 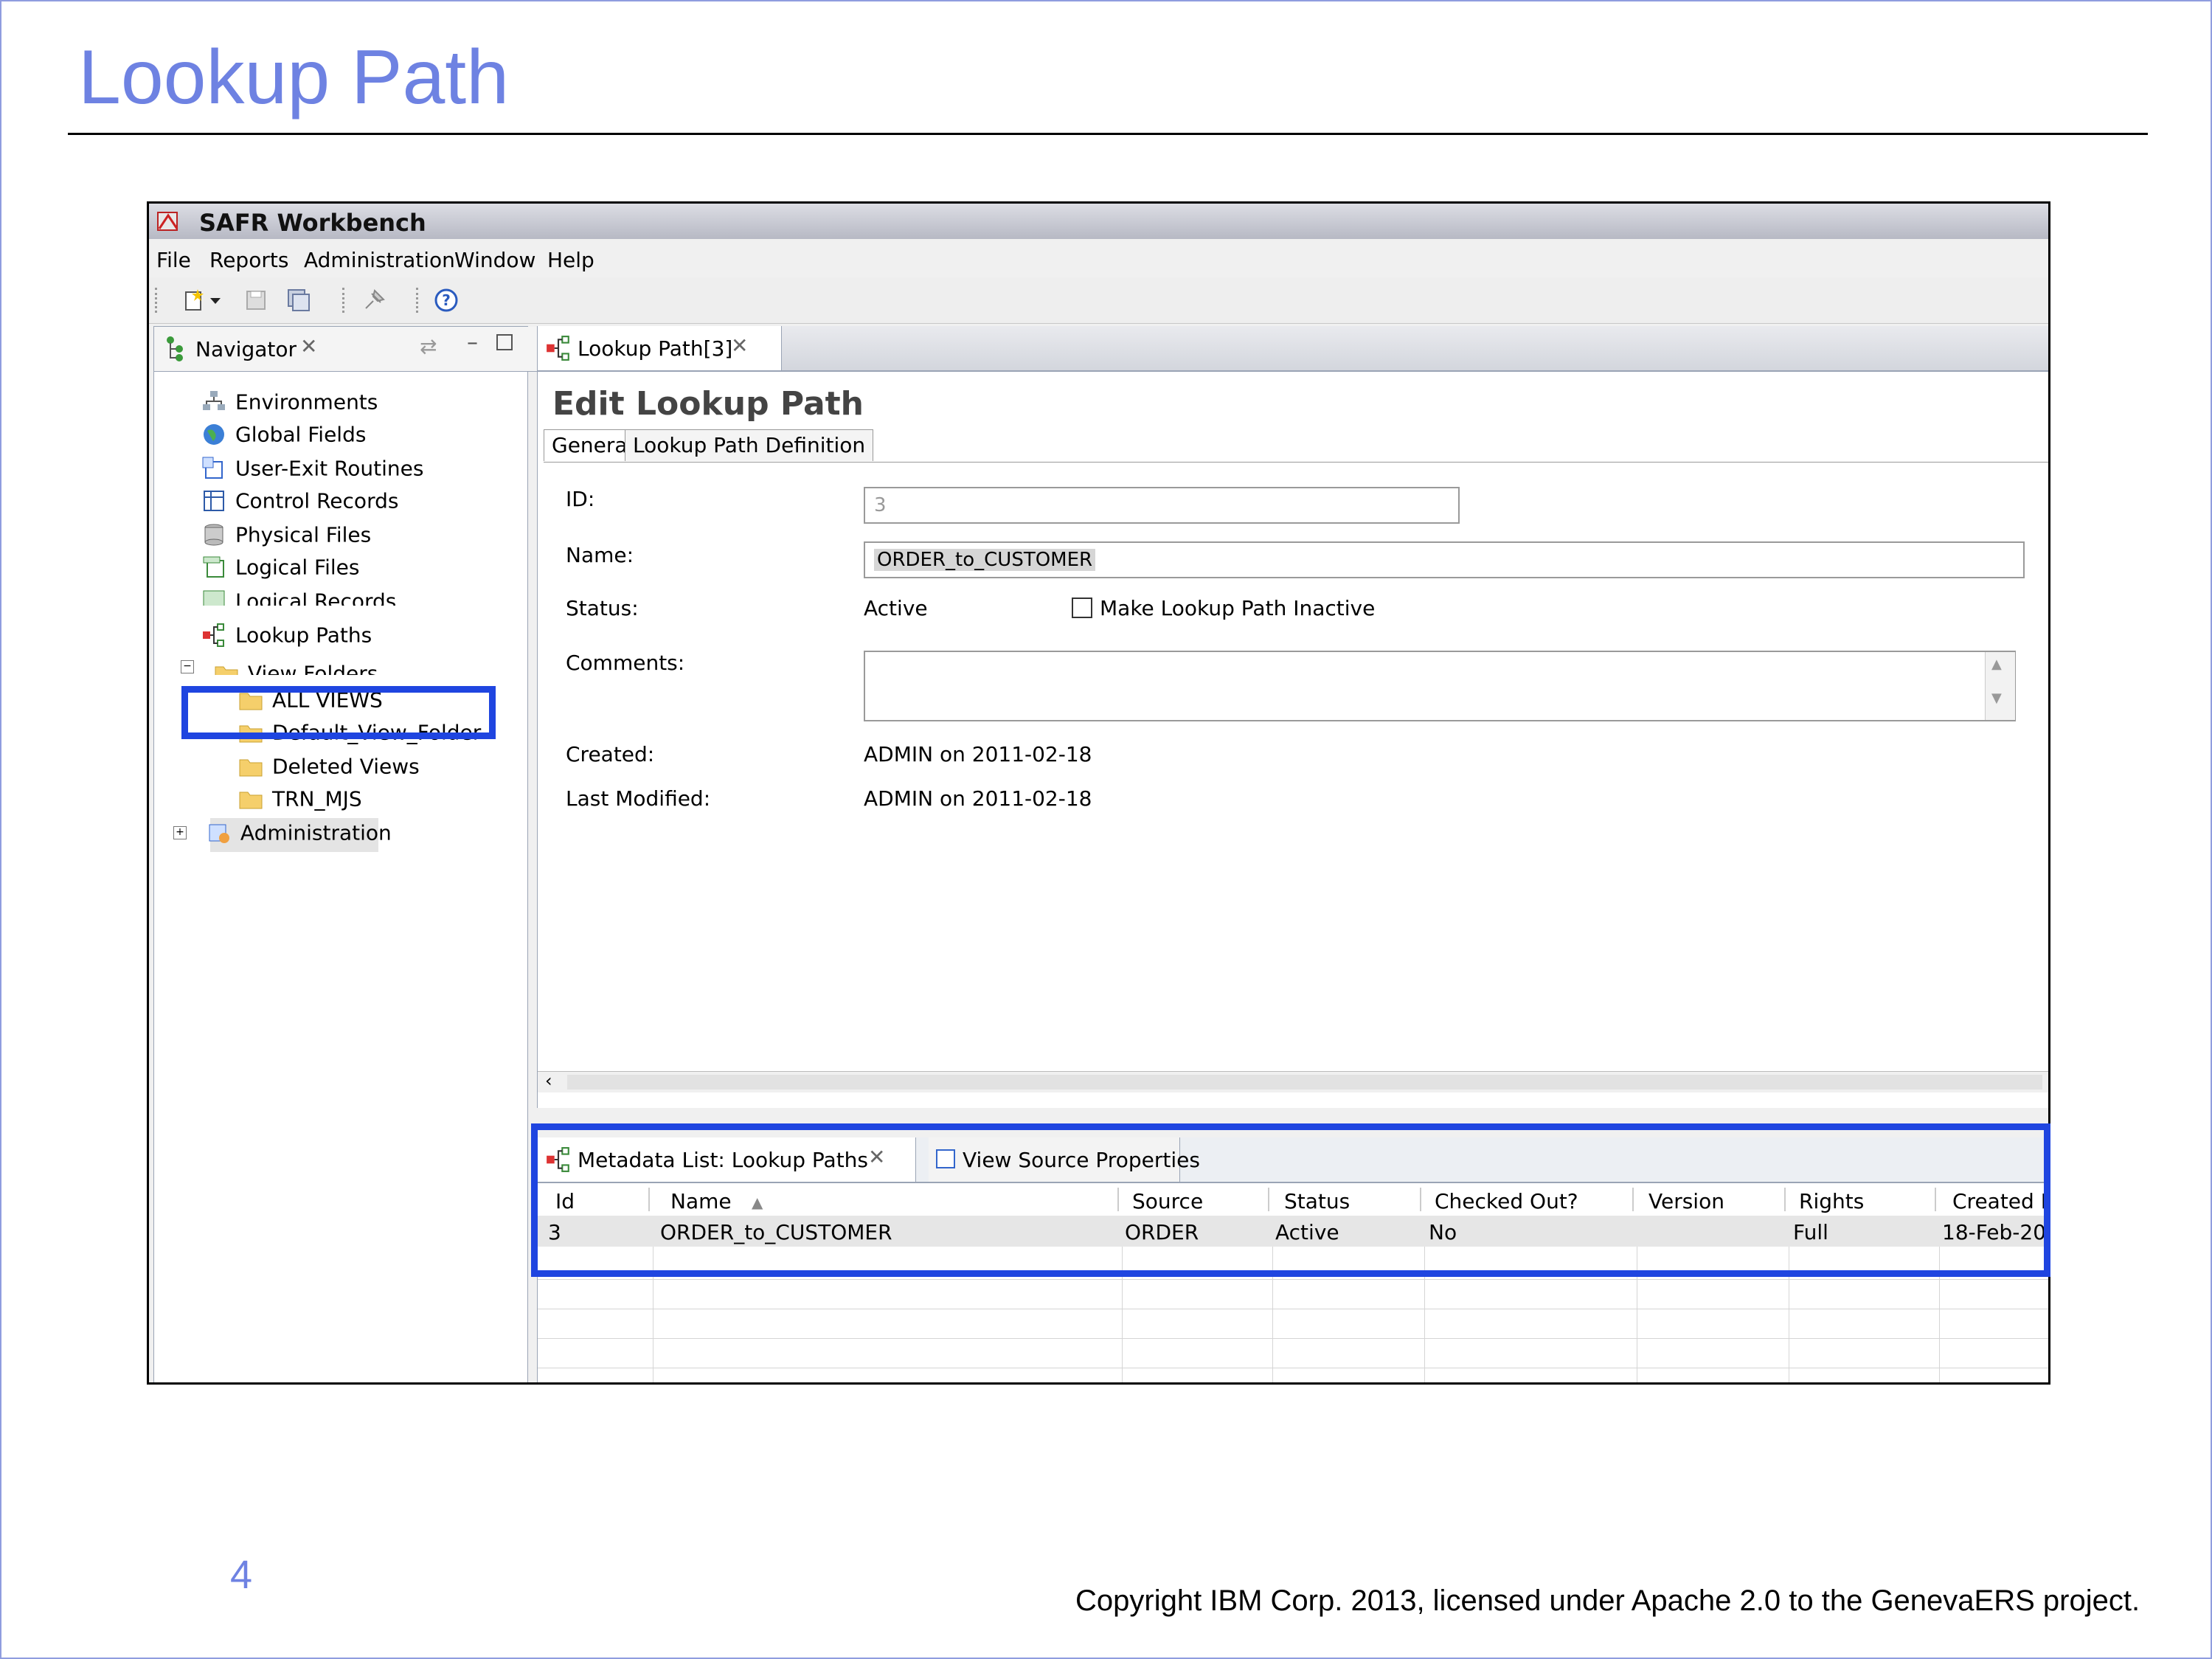 What do you see at coordinates (312, 470) in the screenshot?
I see `tree-item-user-exit-routines: User-Exit Routines` at bounding box center [312, 470].